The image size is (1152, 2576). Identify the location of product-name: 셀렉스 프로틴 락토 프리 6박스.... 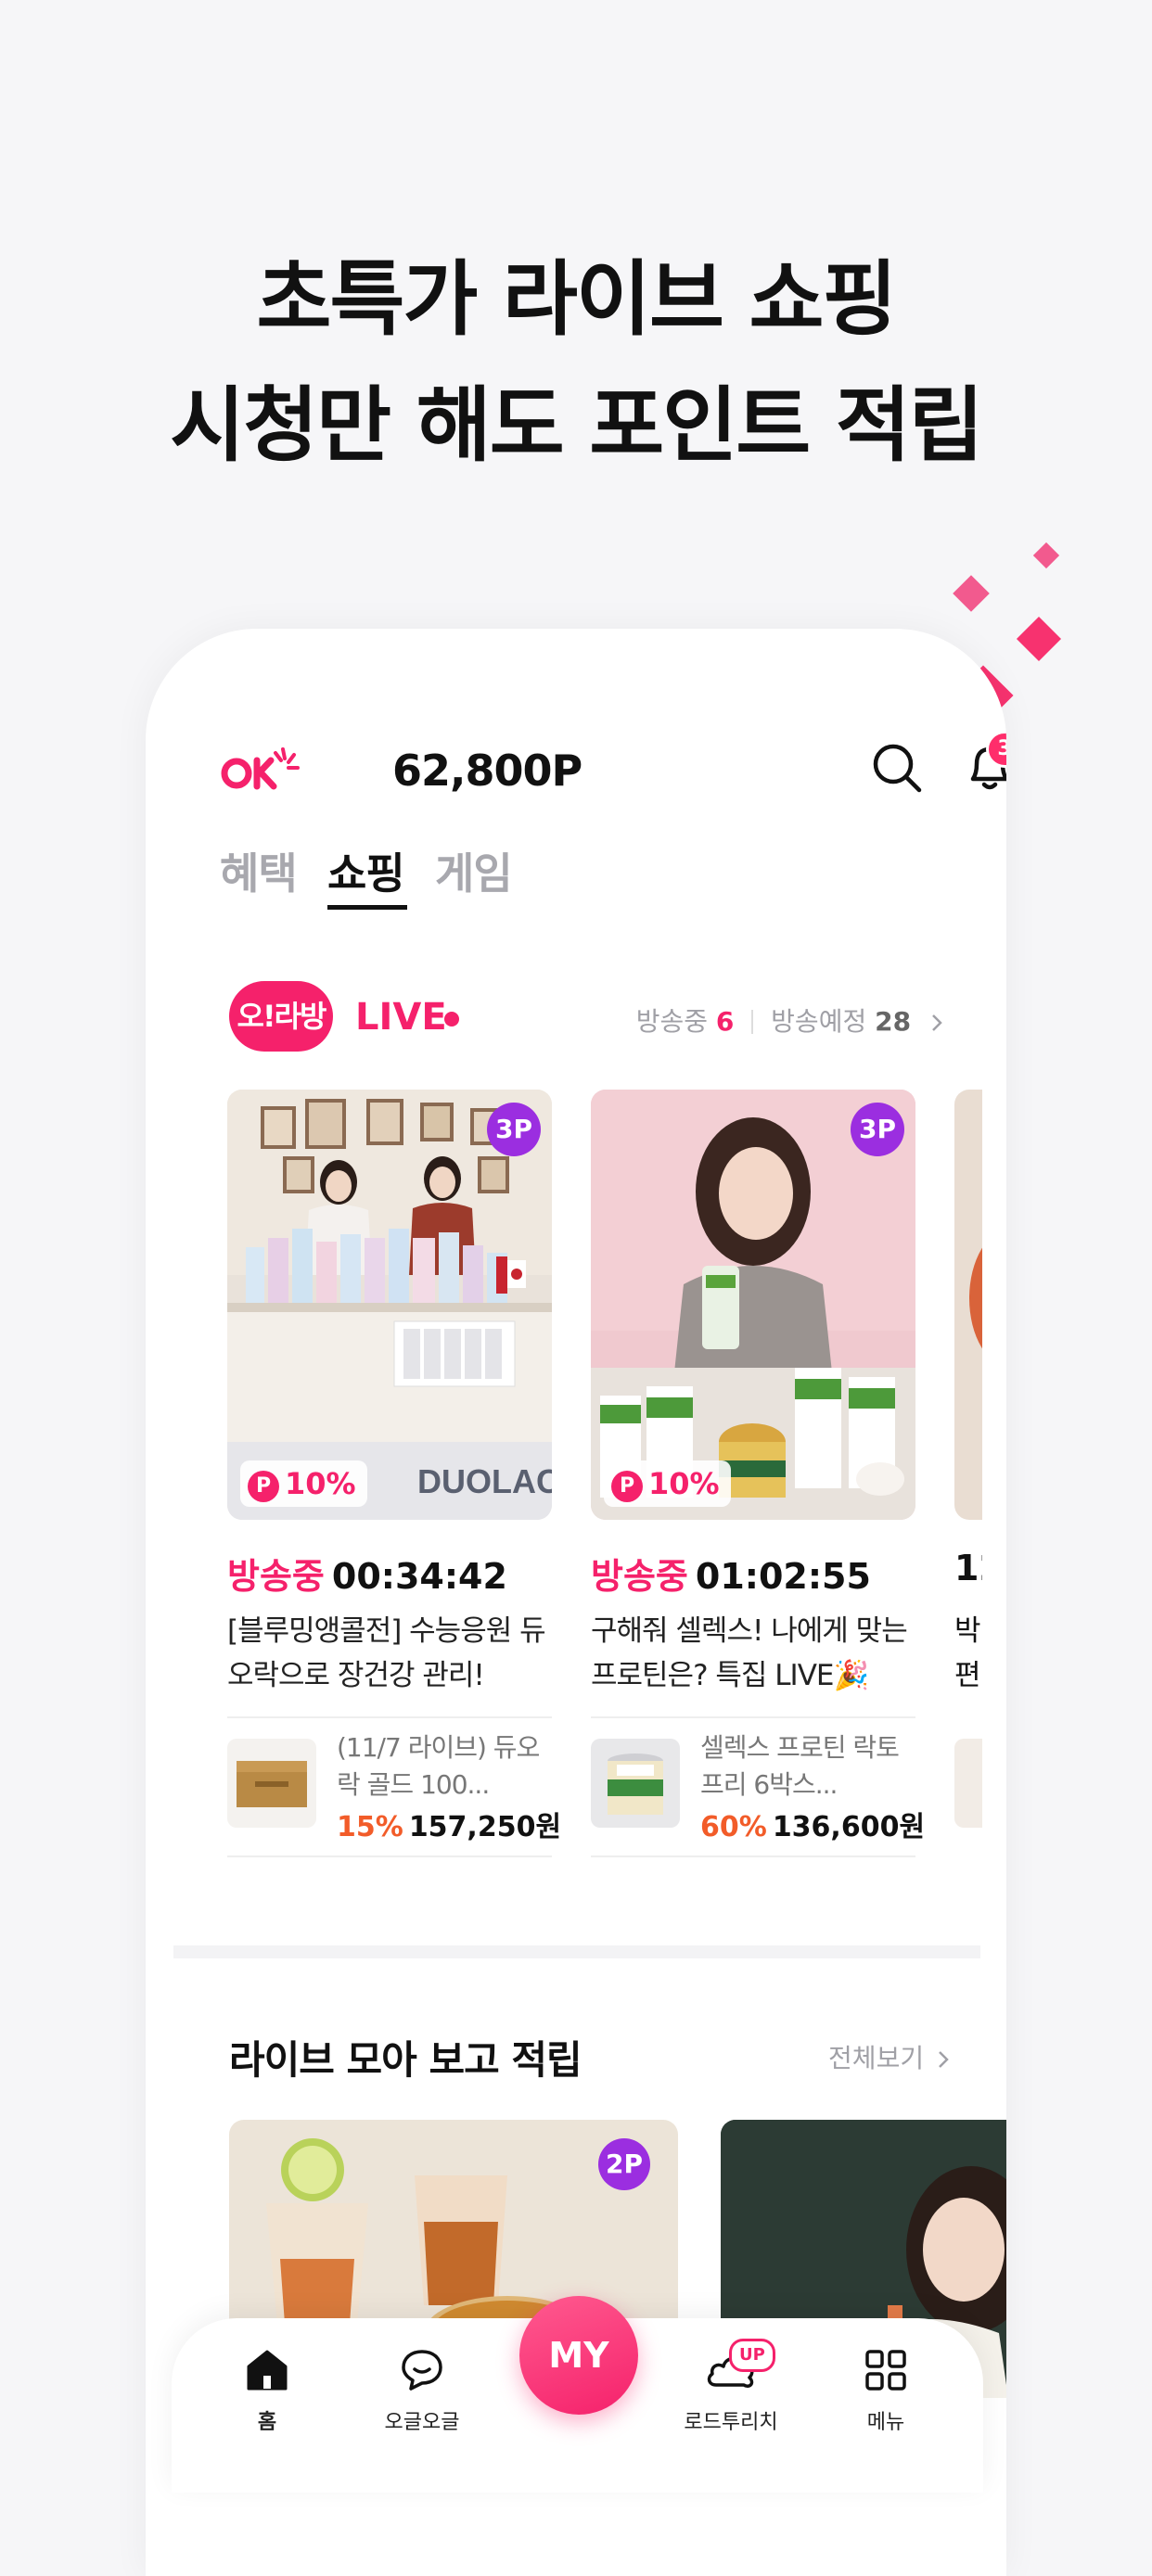
(807, 1766).